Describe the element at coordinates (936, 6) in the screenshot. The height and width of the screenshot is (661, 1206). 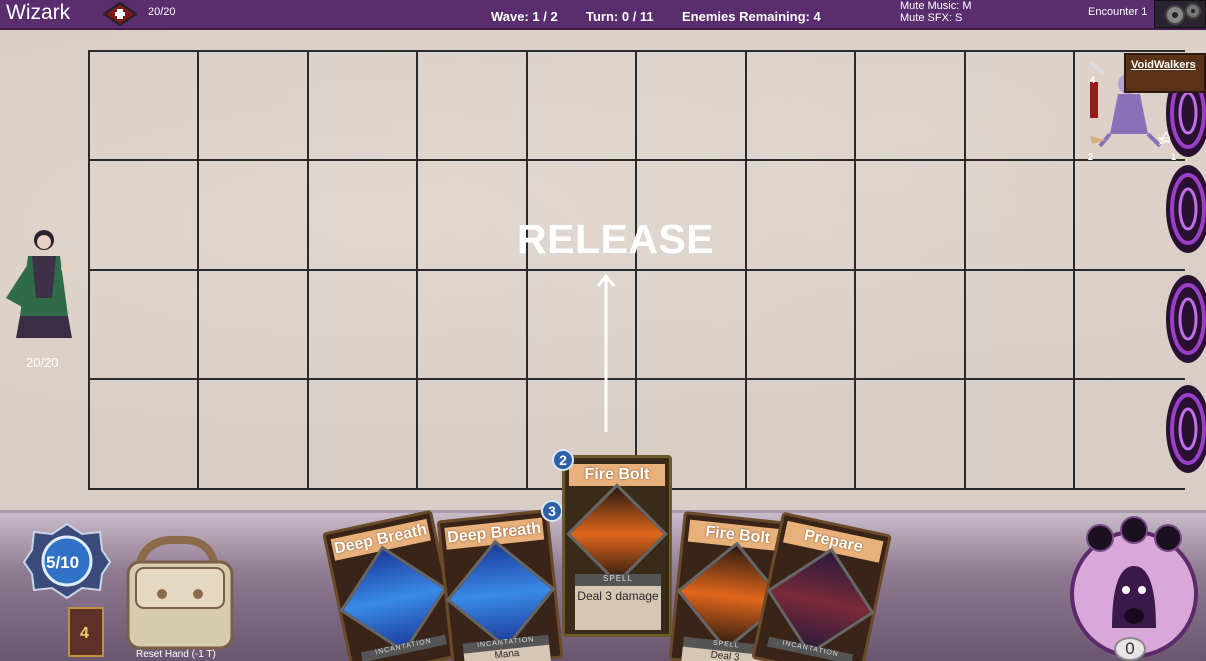
I see `mute-music-hint: Mute Music: M` at that location.